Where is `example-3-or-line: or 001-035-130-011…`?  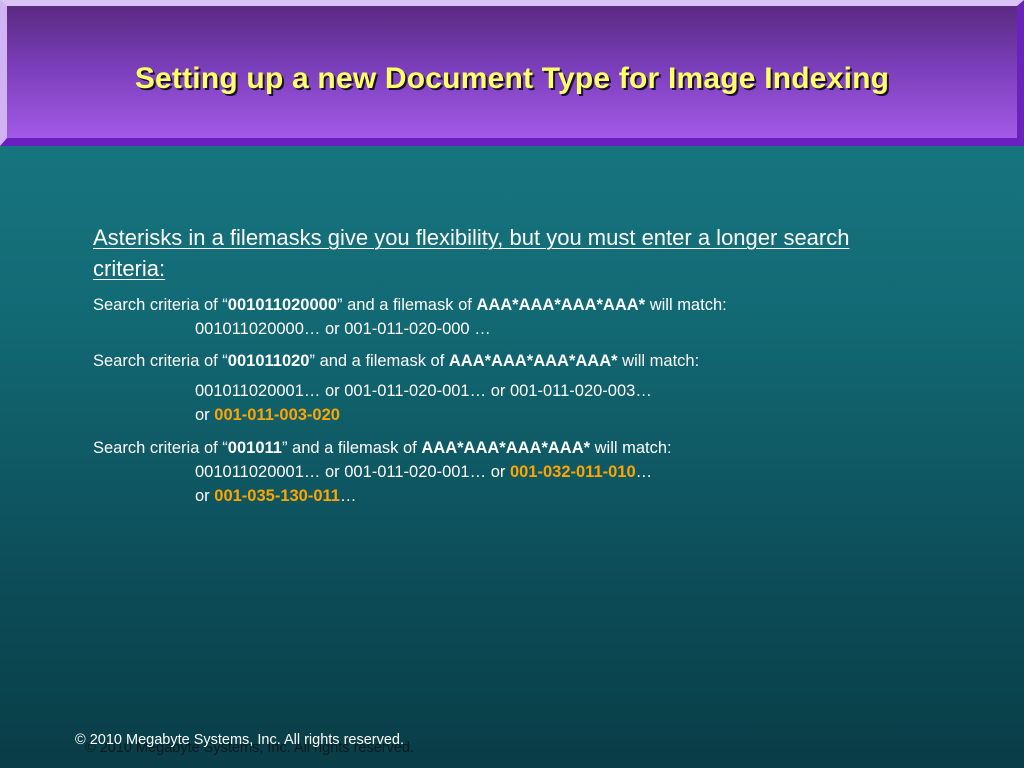 example-3-or-line: or 001-035-130-011… is located at coordinates (503, 496).